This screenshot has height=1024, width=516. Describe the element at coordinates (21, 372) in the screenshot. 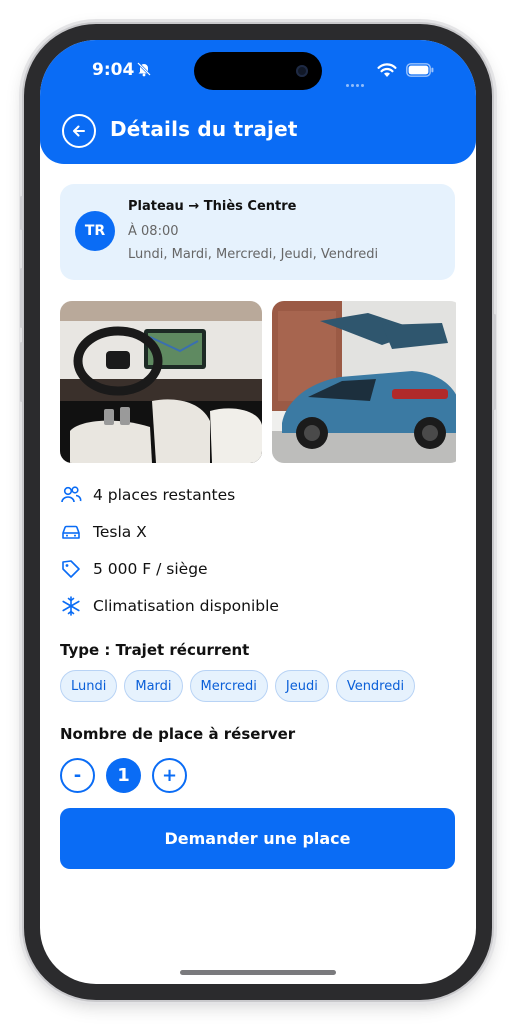

I see `volume-down-button` at that location.